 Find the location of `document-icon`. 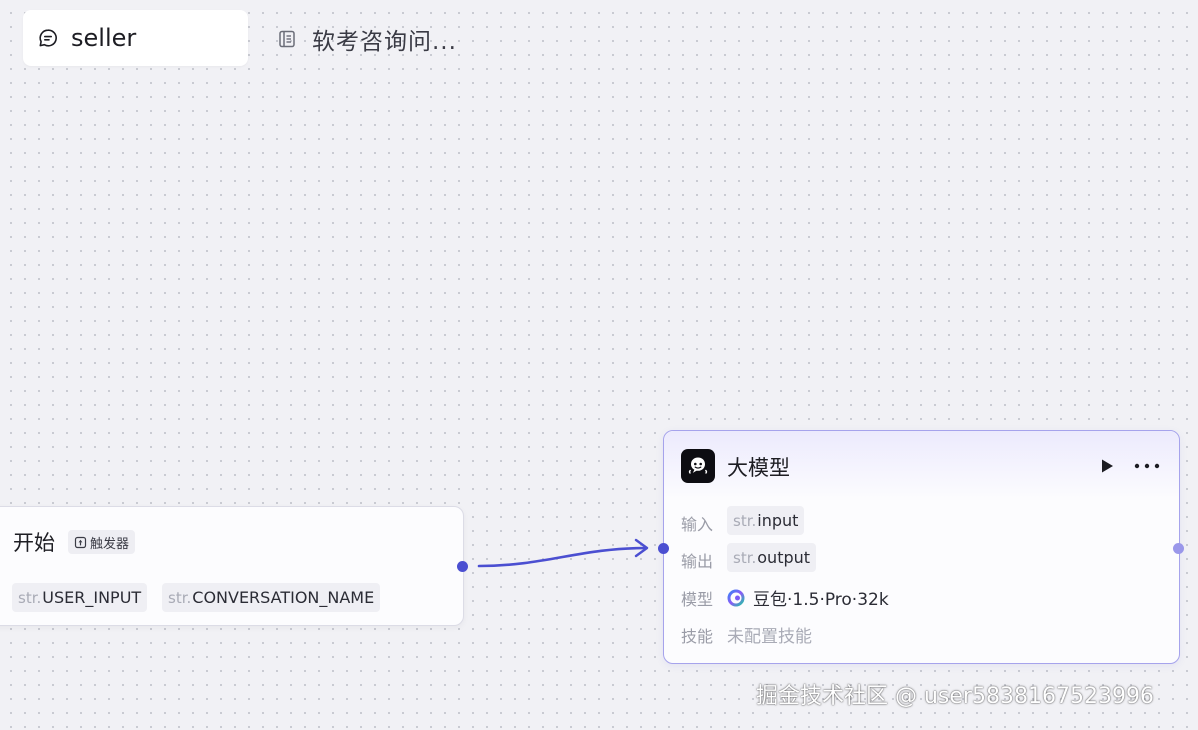

document-icon is located at coordinates (287, 39).